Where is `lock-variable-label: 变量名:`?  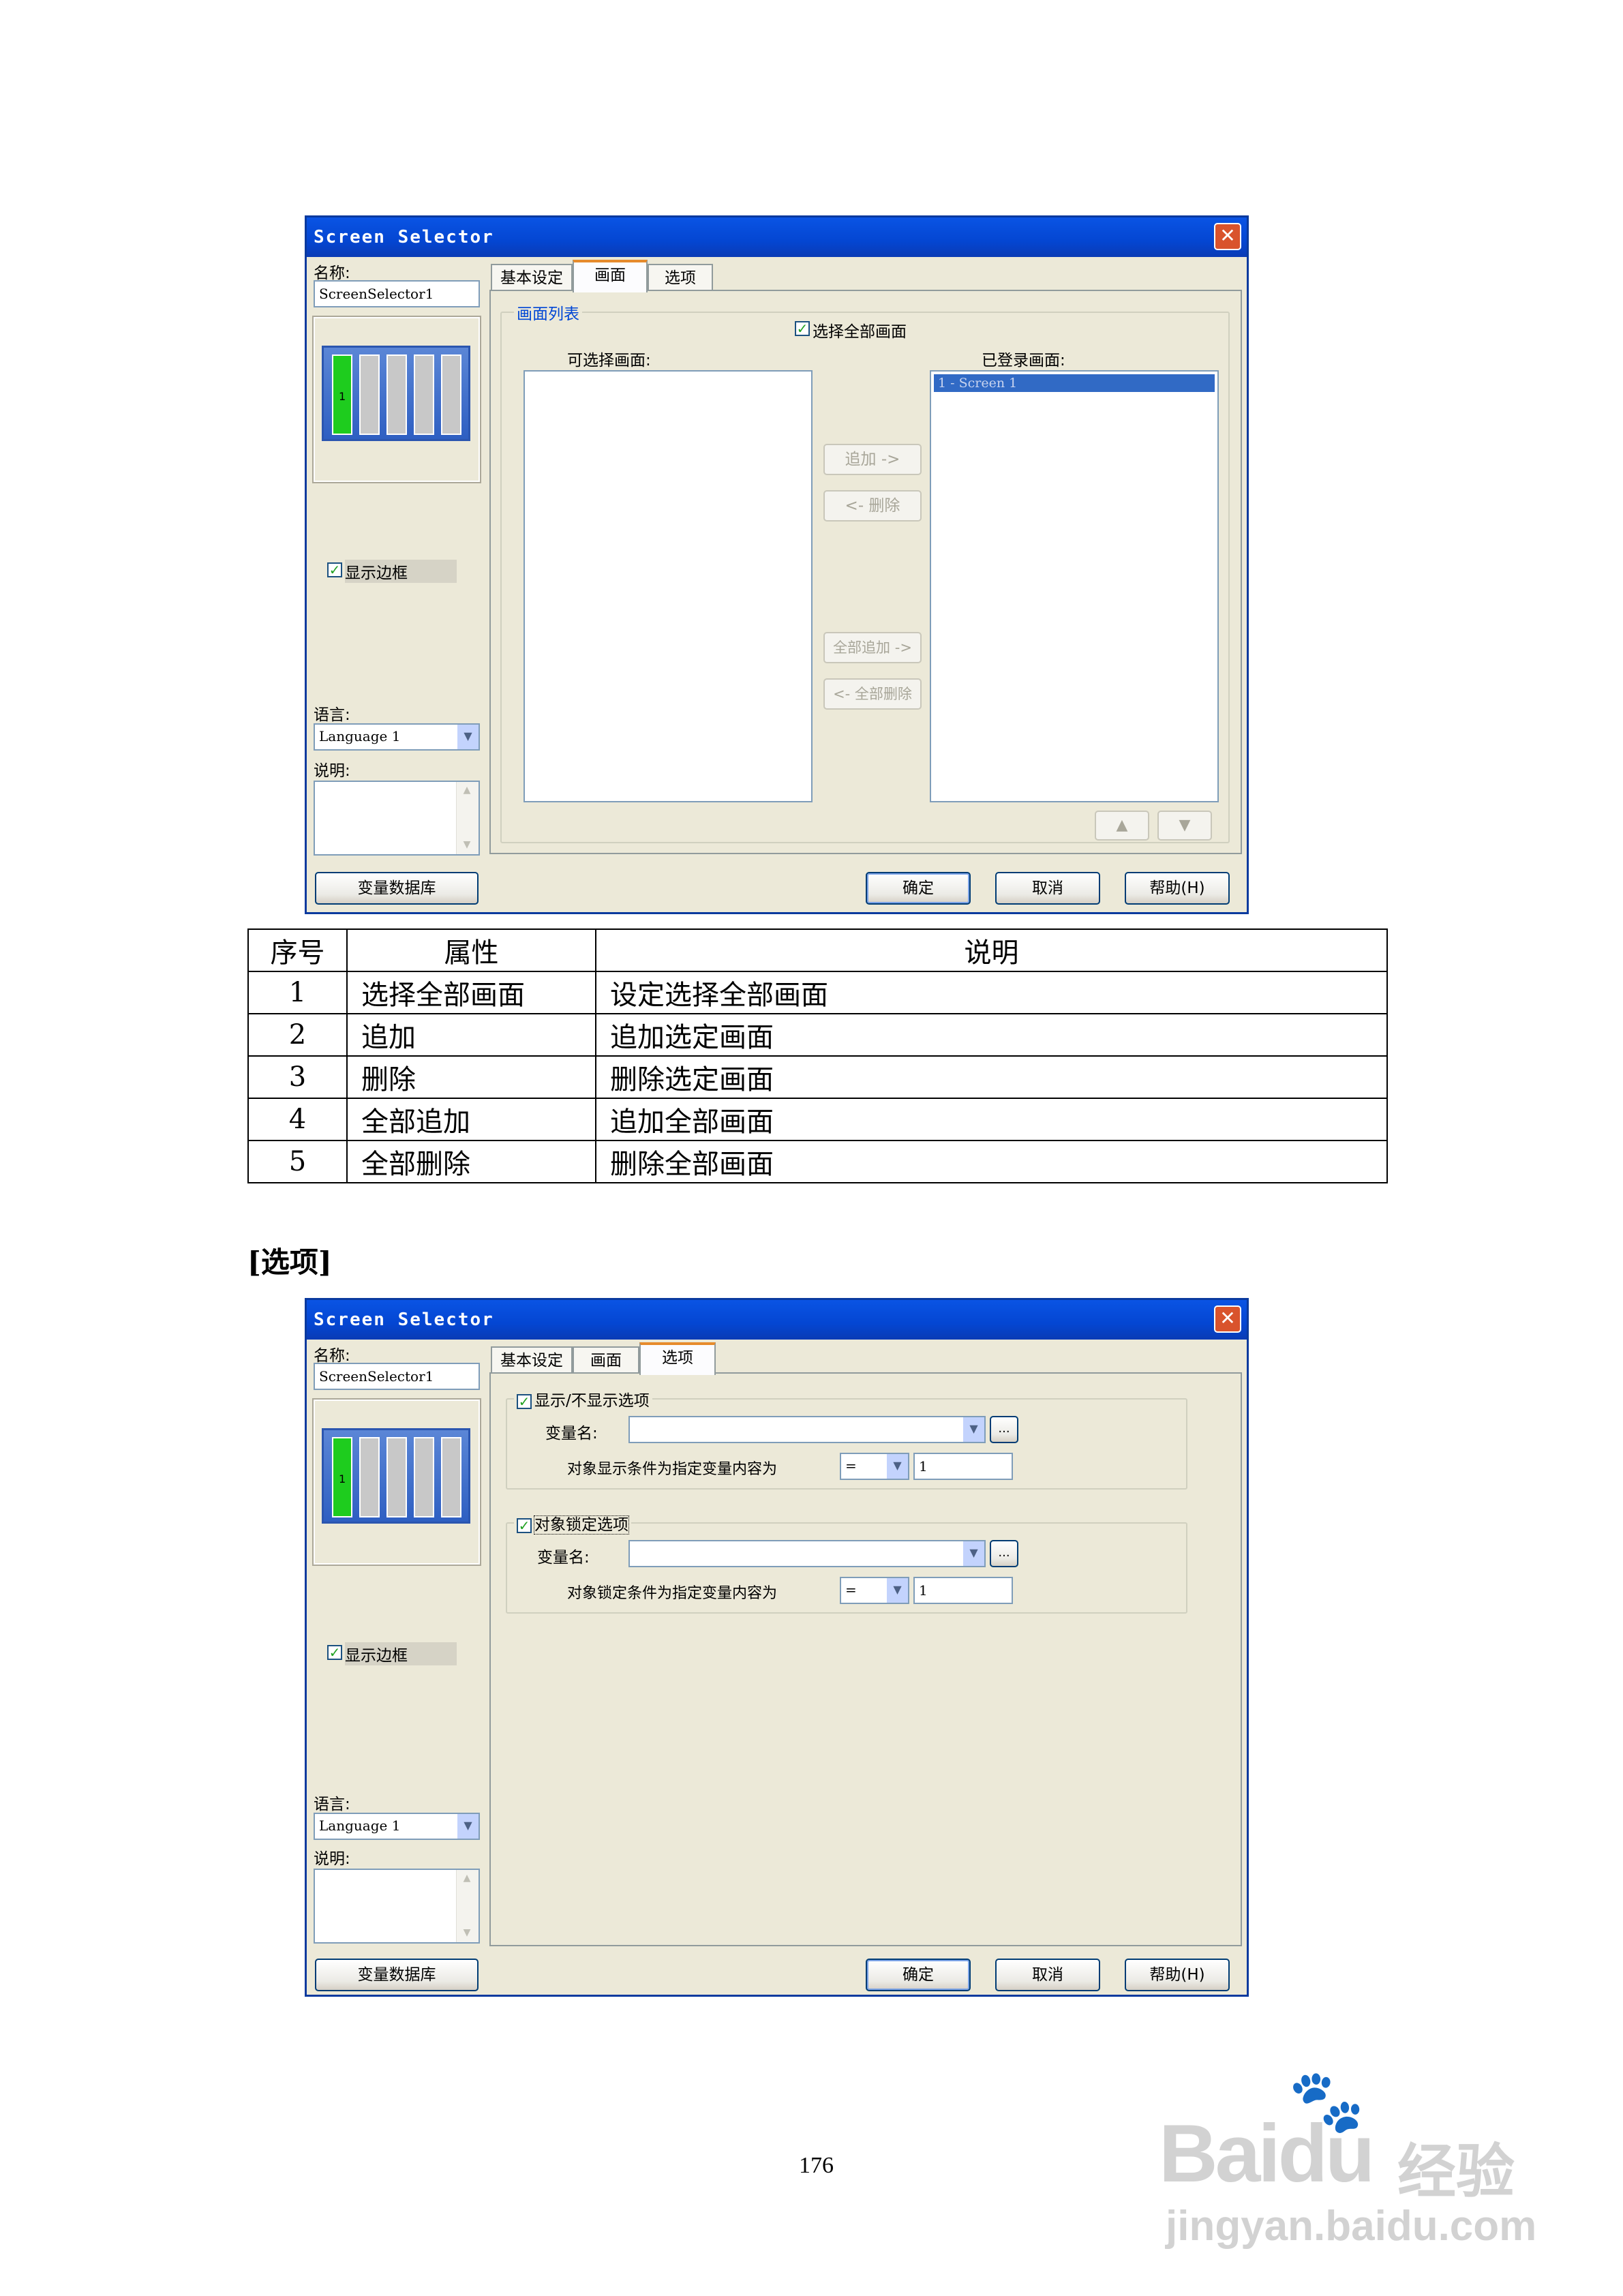 lock-variable-label: 变量名: is located at coordinates (563, 1558).